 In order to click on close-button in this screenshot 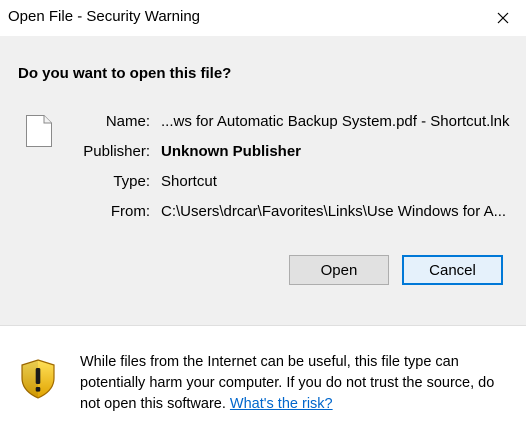, I will do `click(503, 18)`.